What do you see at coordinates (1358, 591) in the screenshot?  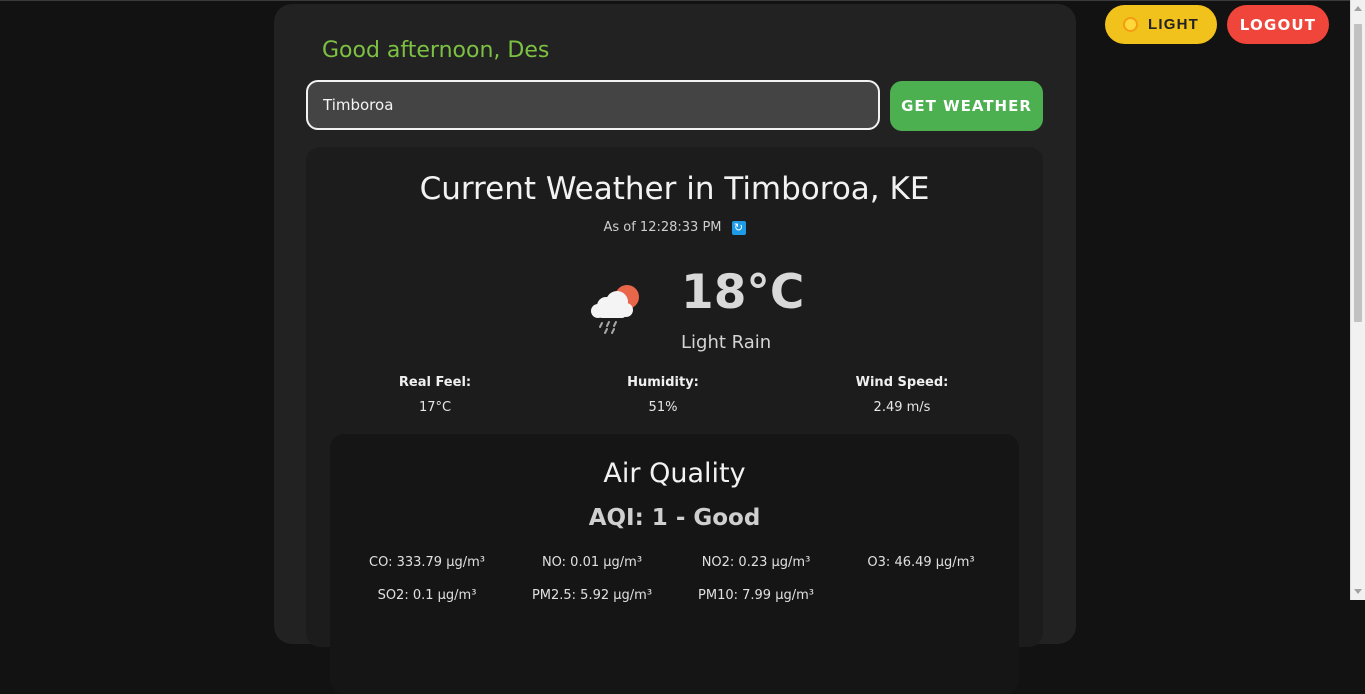 I see `scroll-down-arrow-icon` at bounding box center [1358, 591].